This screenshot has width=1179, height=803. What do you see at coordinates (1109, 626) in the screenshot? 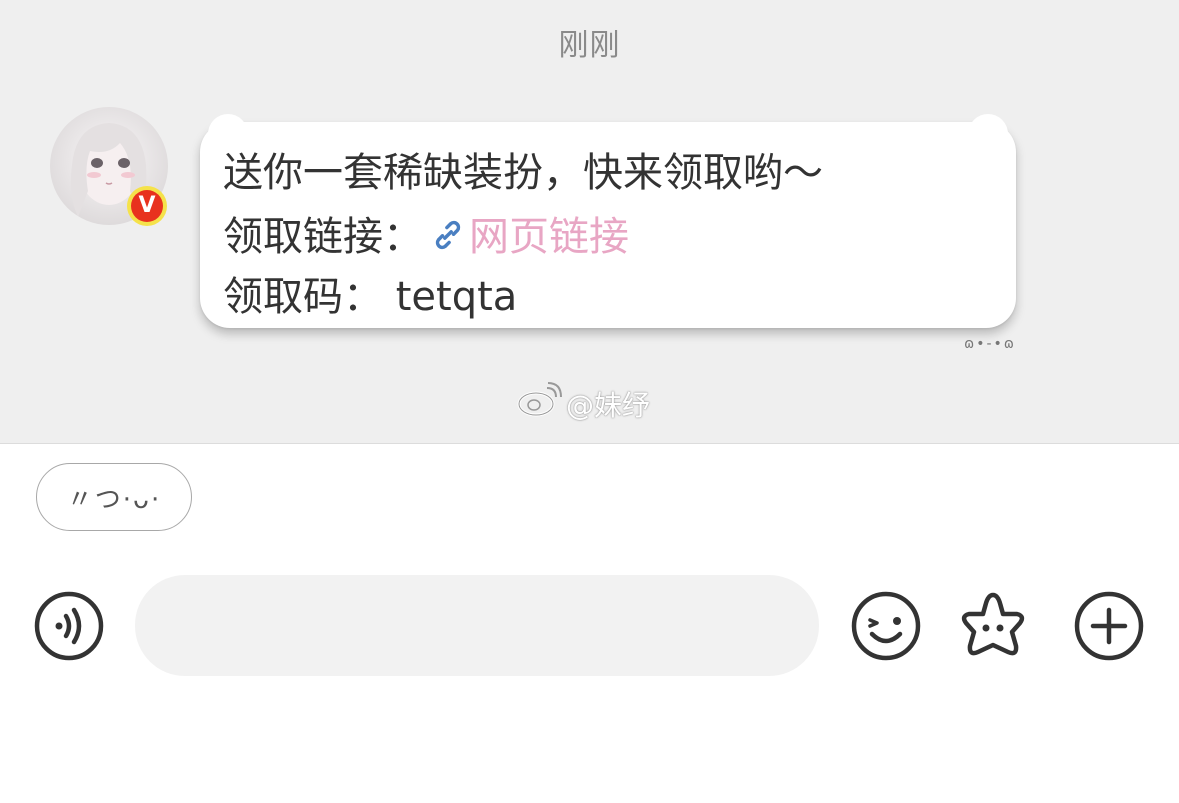
I see `plus-circle-icon` at bounding box center [1109, 626].